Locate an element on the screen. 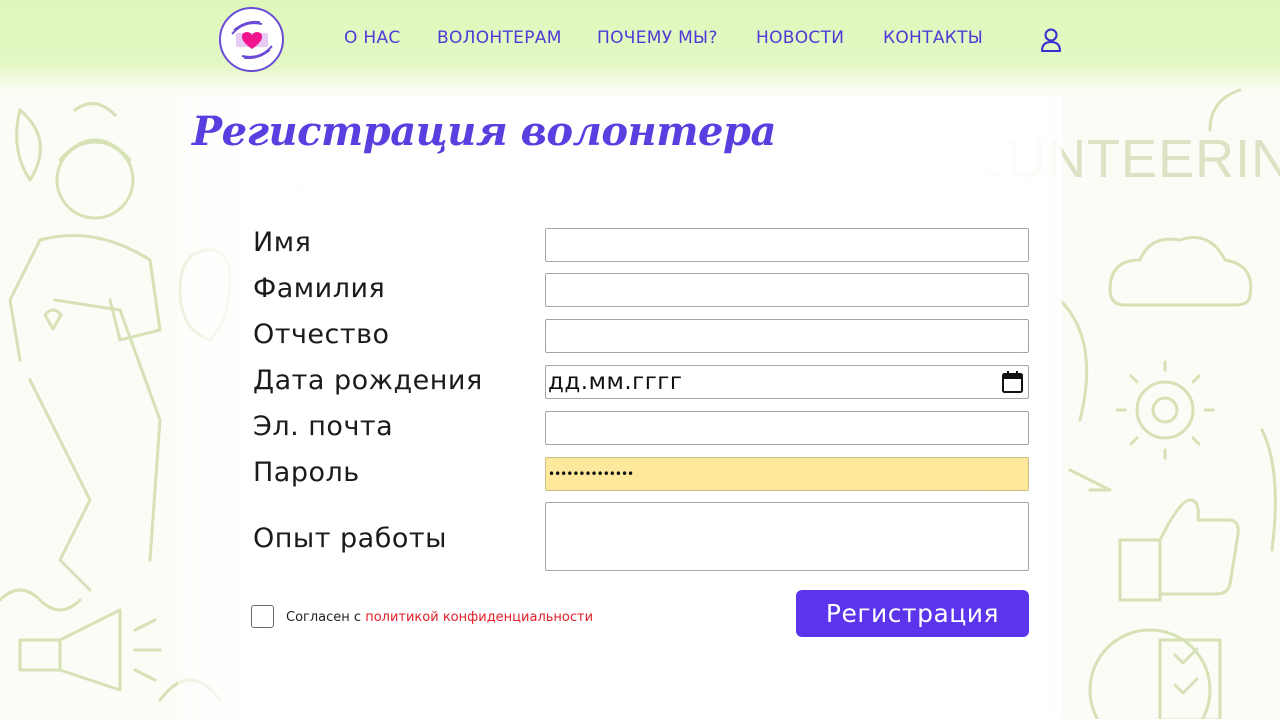  birth-date-field is located at coordinates (787, 382).